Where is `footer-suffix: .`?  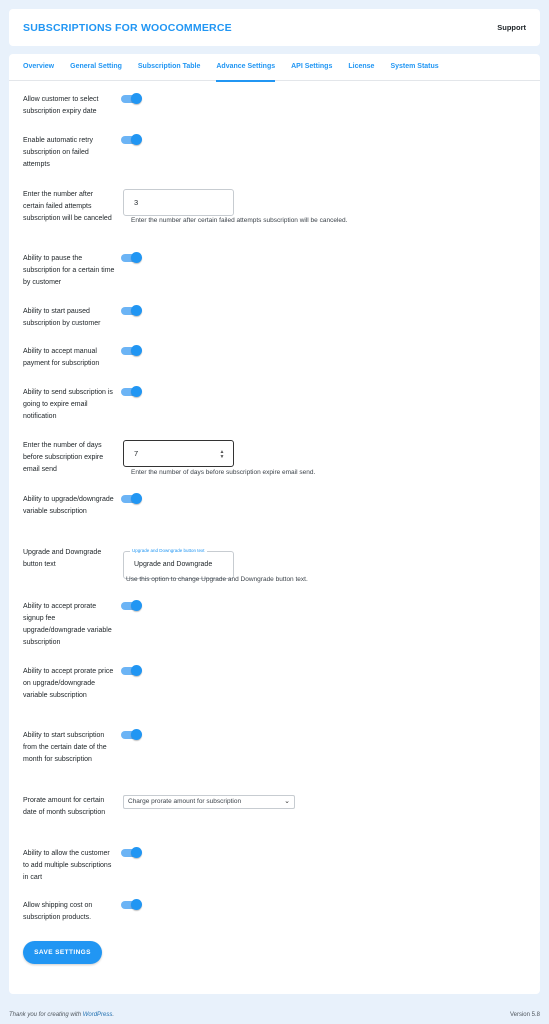 footer-suffix: . is located at coordinates (113, 1015).